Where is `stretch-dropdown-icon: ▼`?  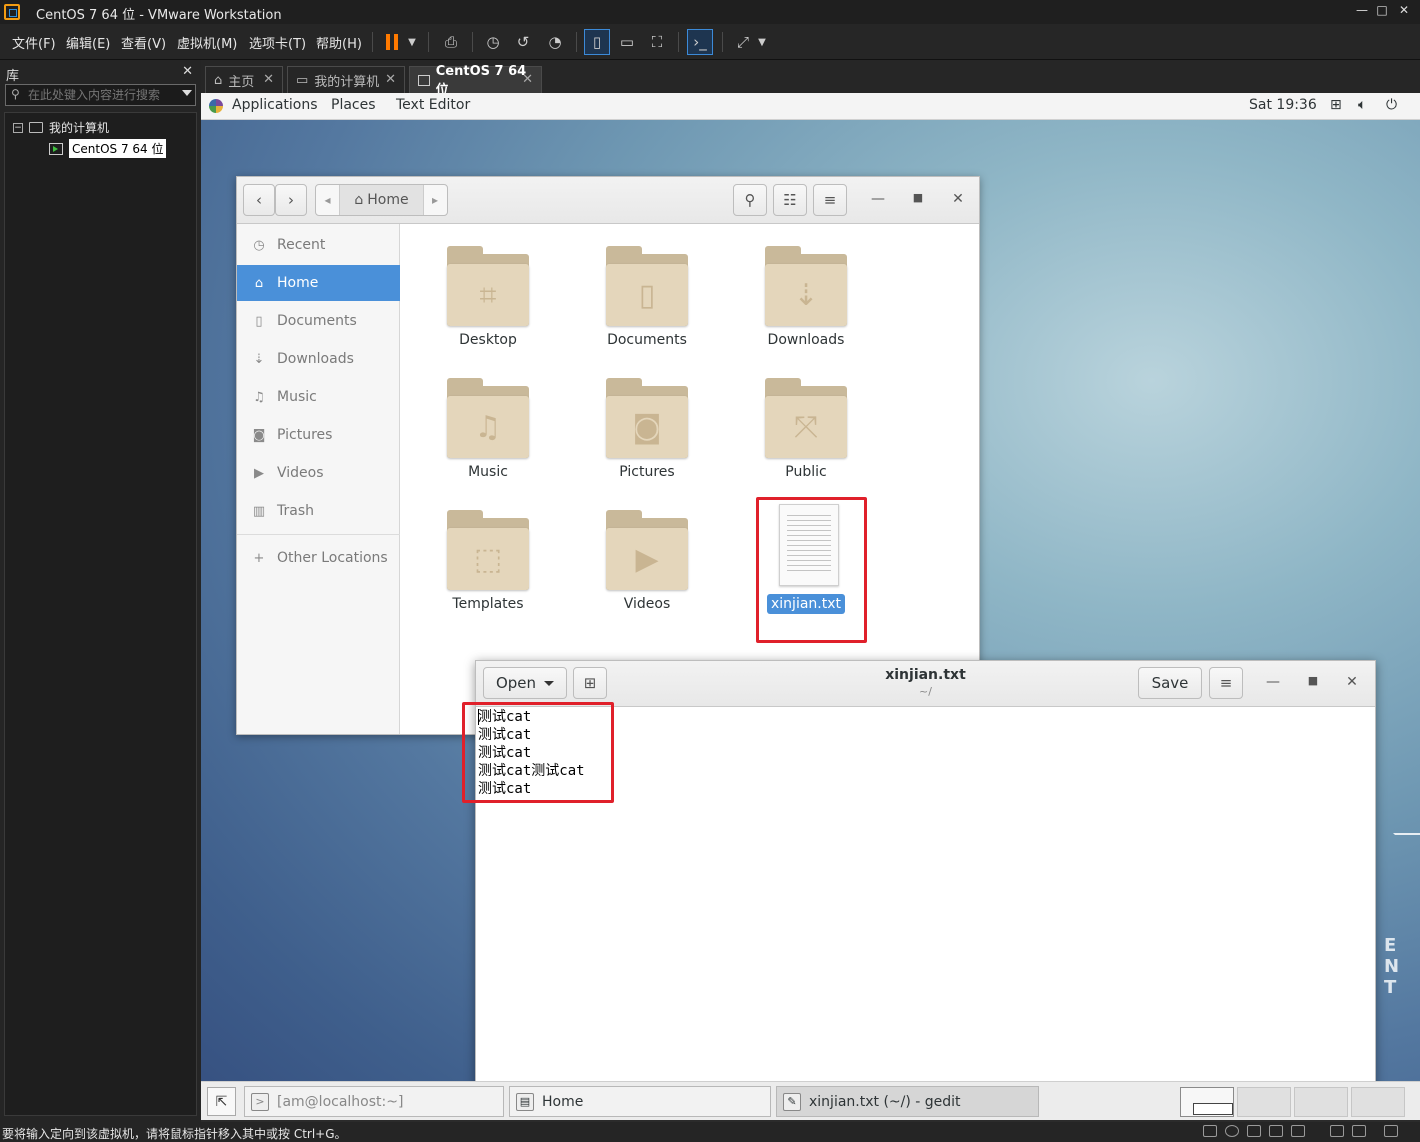
stretch-dropdown-icon: ▼ is located at coordinates (762, 42).